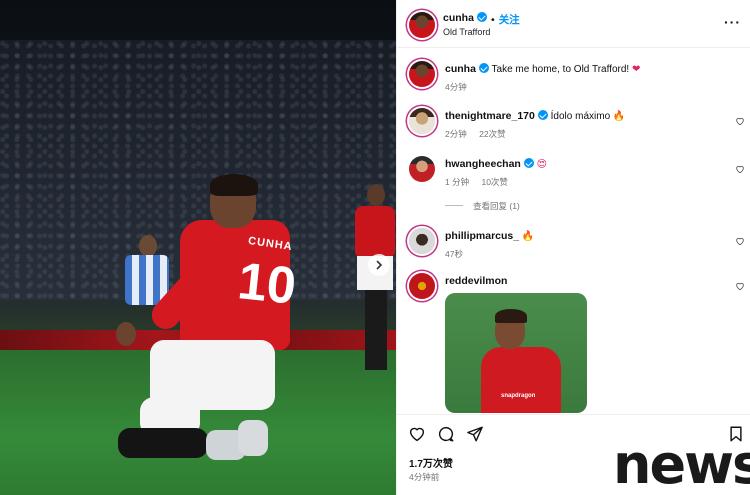  What do you see at coordinates (482, 206) in the screenshot?
I see `view-replies-button: 查看回复 (1)` at bounding box center [482, 206].